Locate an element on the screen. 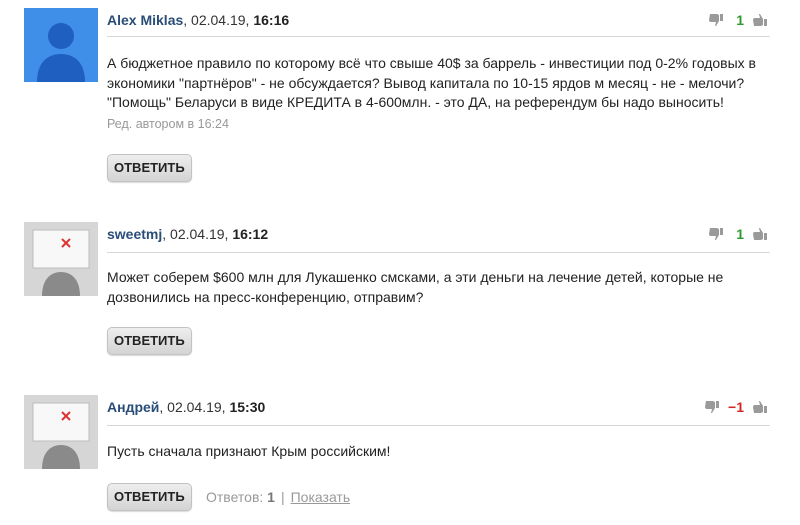  comment-author: Alex Miklas is located at coordinates (145, 20).